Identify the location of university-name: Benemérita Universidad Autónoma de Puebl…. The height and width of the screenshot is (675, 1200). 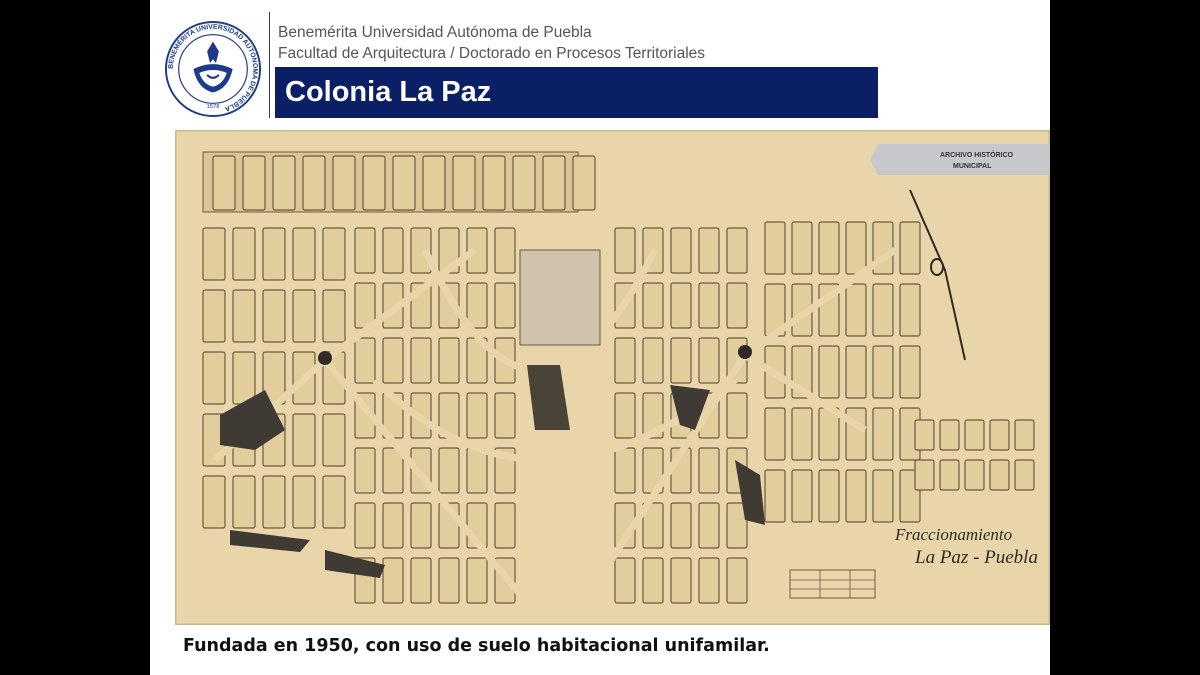
(435, 32).